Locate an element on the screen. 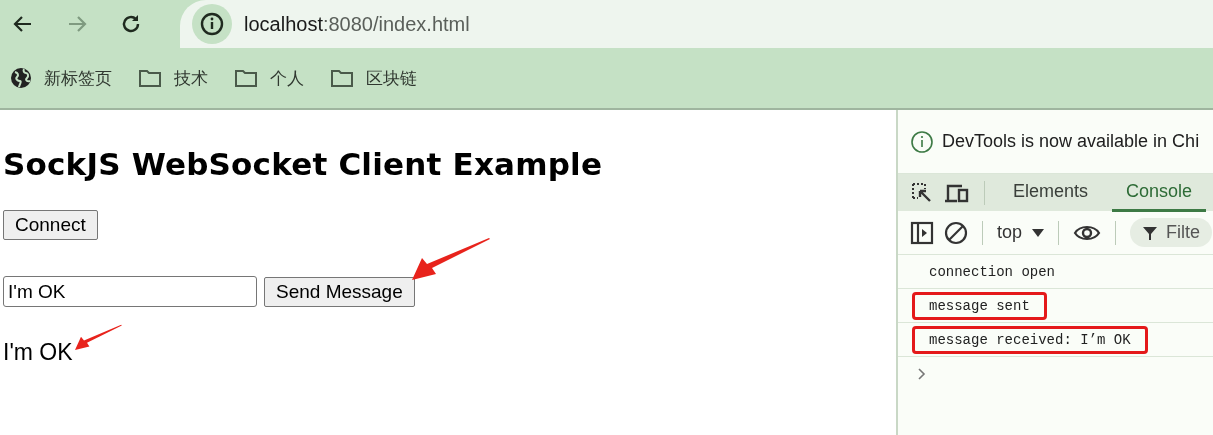 The image size is (1213, 435). received-message: I'm OK is located at coordinates (38, 352).